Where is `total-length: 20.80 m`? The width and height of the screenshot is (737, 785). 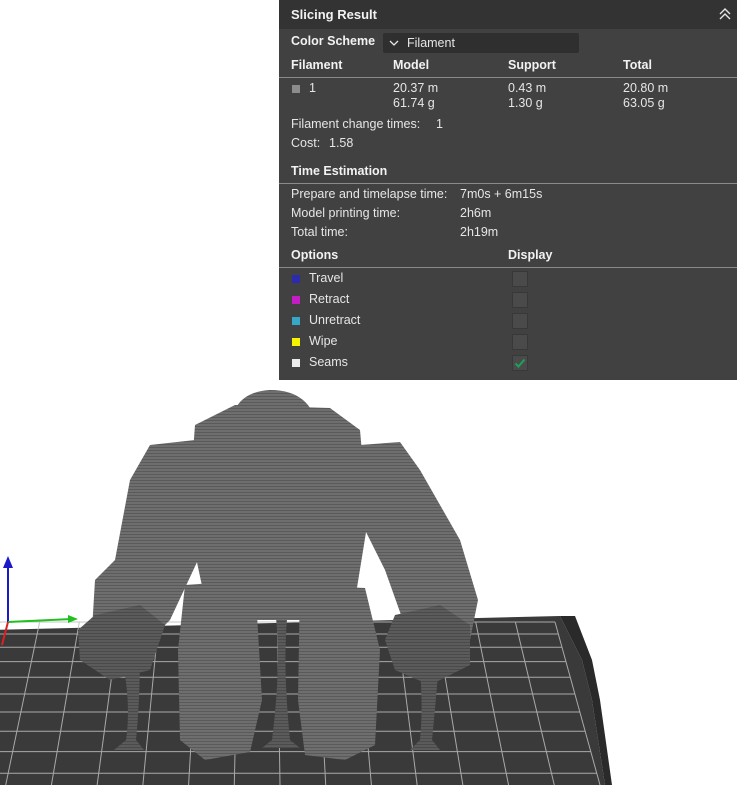
total-length: 20.80 m is located at coordinates (646, 88).